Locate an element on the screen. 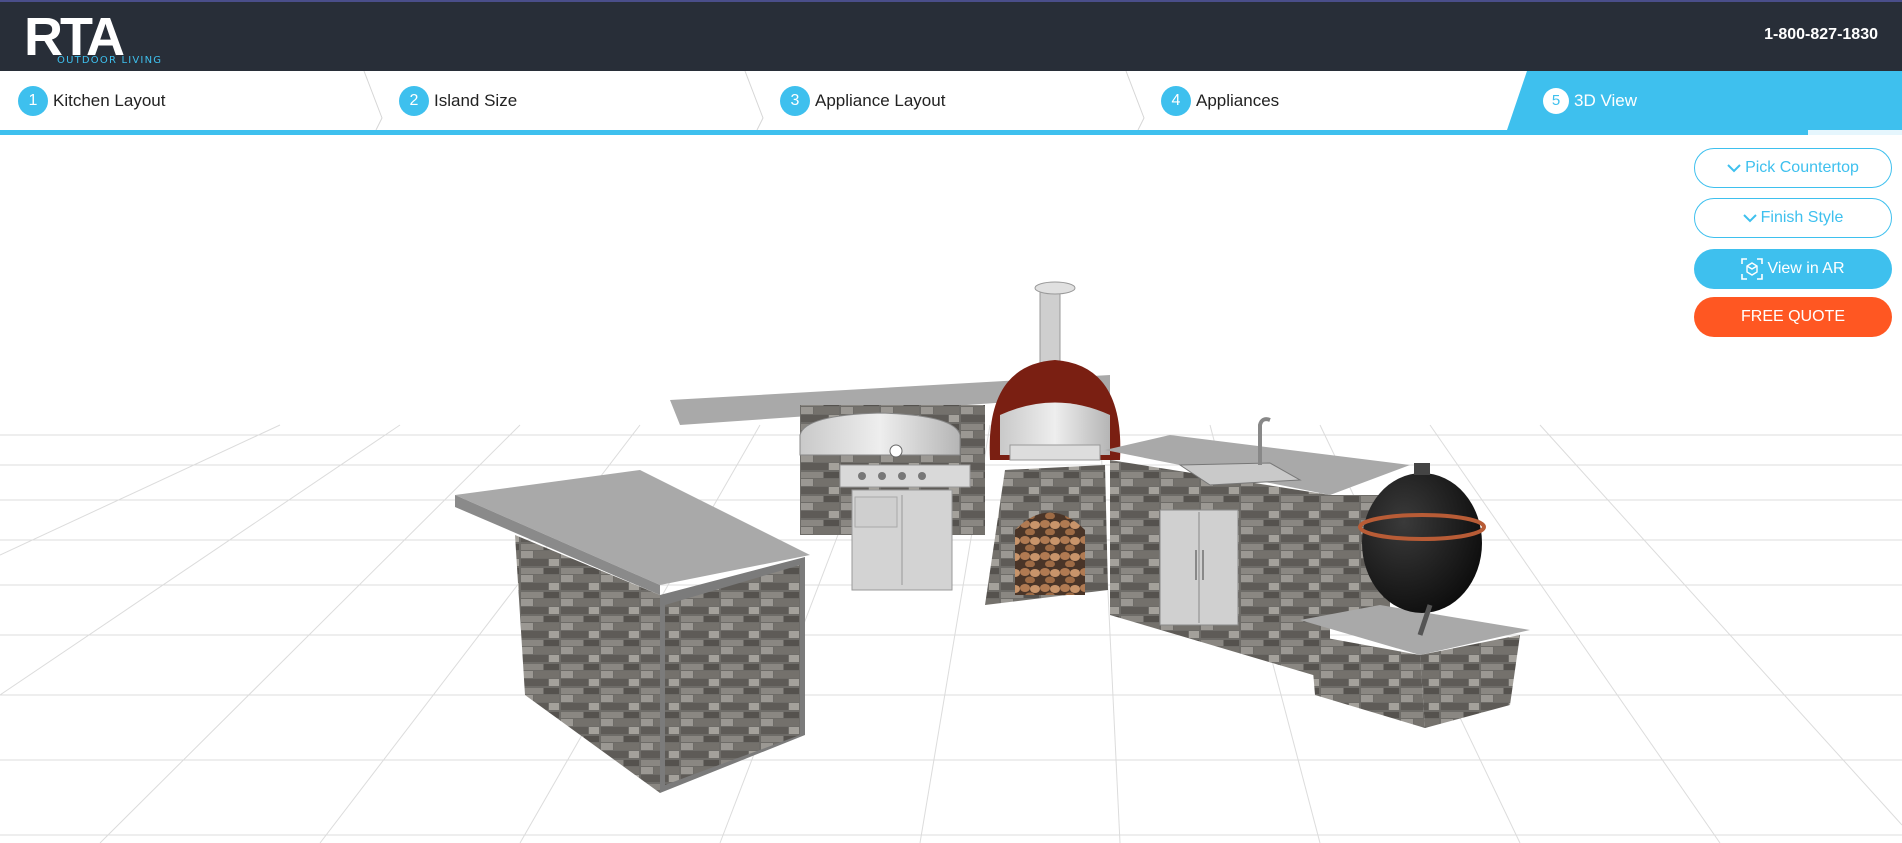  finish-style-label: Finish Style is located at coordinates (1802, 217).